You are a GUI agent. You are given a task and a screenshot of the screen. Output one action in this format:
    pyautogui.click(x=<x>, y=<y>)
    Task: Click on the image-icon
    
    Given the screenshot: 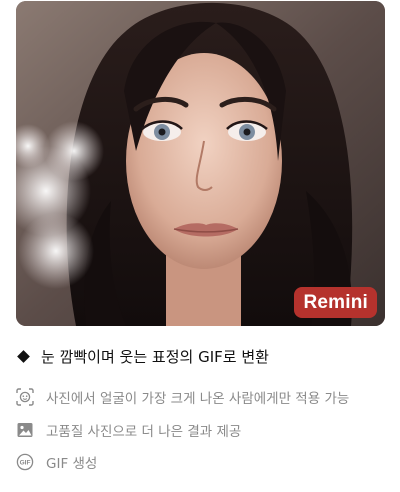 What is the action you would take?
    pyautogui.click(x=25, y=430)
    